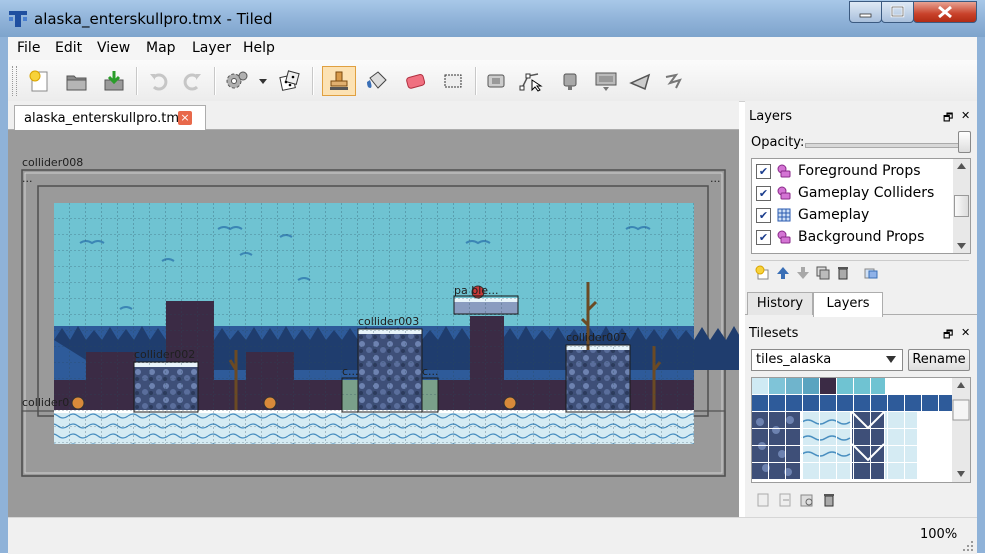 This screenshot has width=985, height=554. I want to click on tab-layers: Layers, so click(848, 304).